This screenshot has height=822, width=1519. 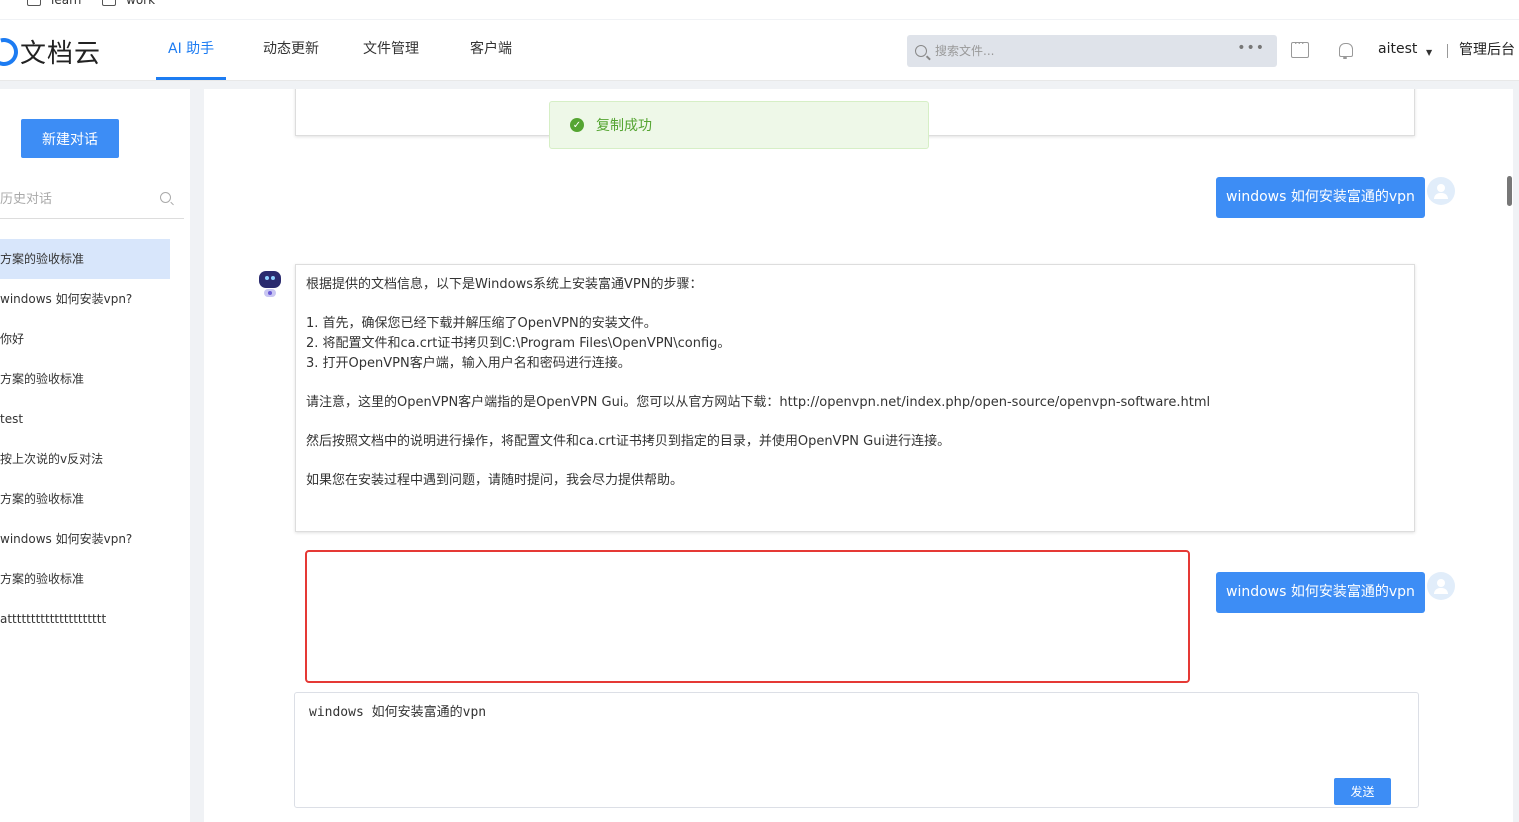 What do you see at coordinates (1080, 51) in the screenshot?
I see `search-input` at bounding box center [1080, 51].